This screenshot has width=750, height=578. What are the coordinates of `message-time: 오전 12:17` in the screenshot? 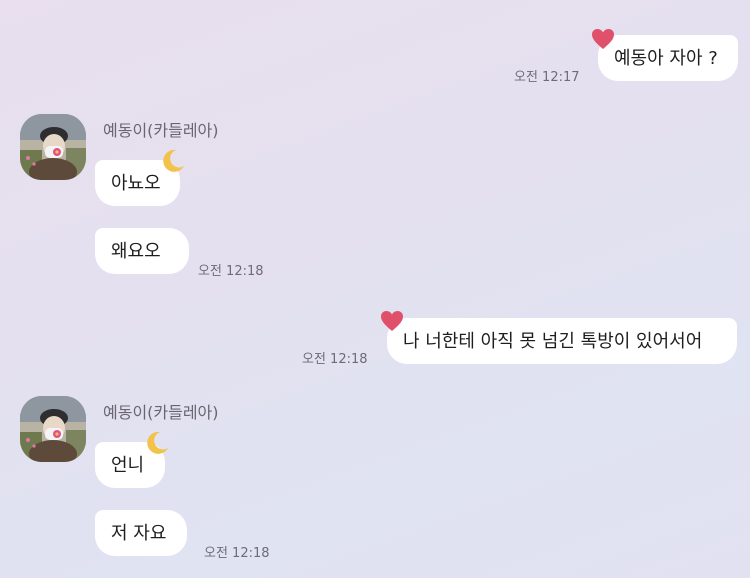 It's located at (547, 77).